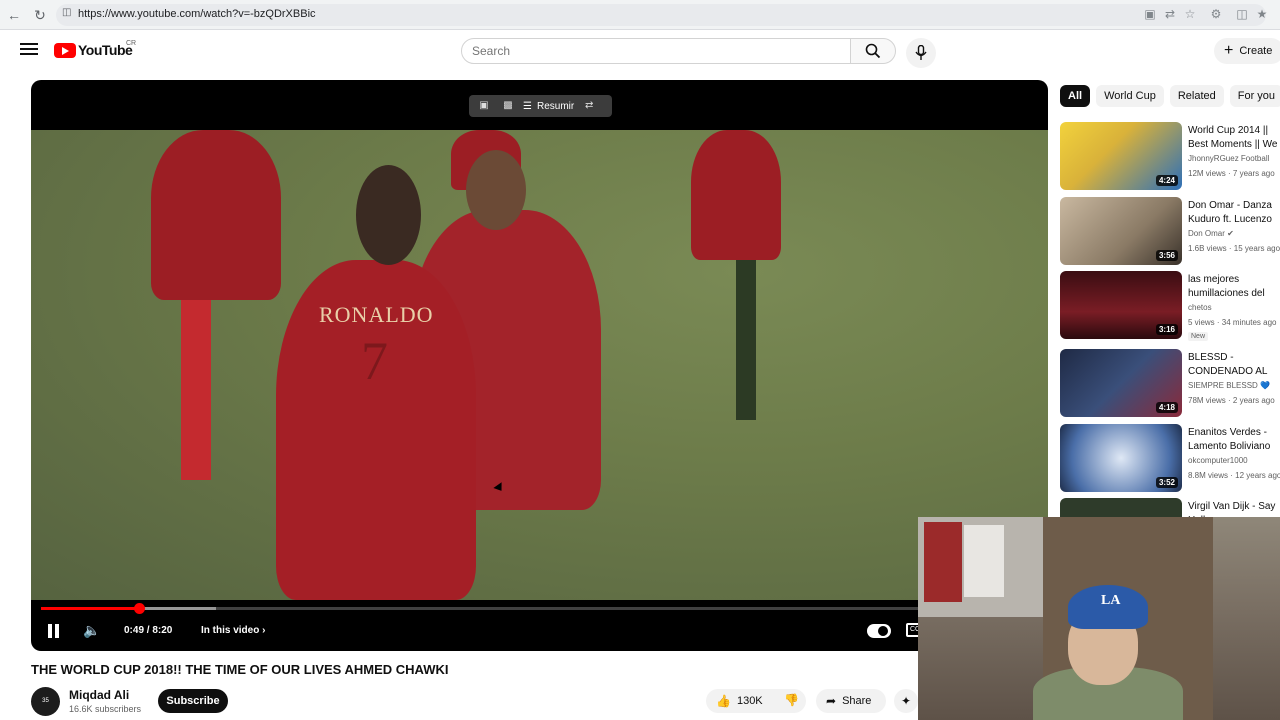 Image resolution: width=1280 pixels, height=720 pixels. What do you see at coordinates (1121, 305) in the screenshot?
I see `recommendation-thumbnail: 3:16` at bounding box center [1121, 305].